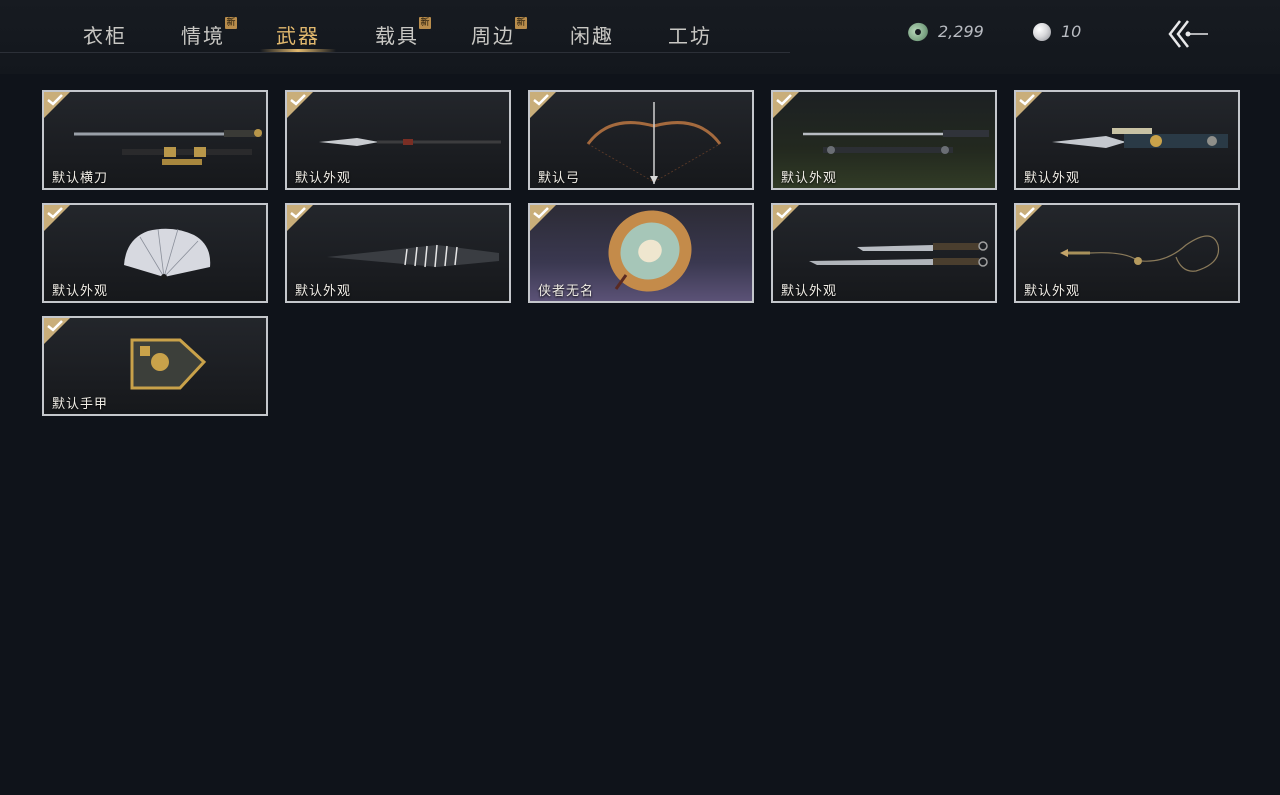 The height and width of the screenshot is (795, 1280). Describe the element at coordinates (559, 178) in the screenshot. I see `card-label: 默认弓` at that location.